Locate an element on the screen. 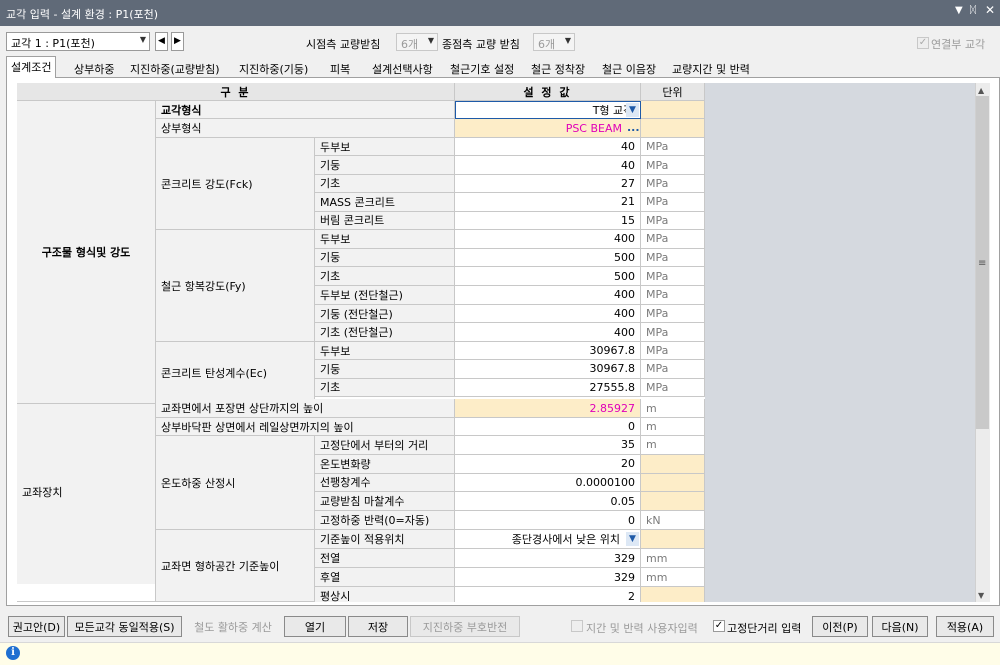 This screenshot has width=1000, height=665. fck-row-value: 21 is located at coordinates (548, 202).